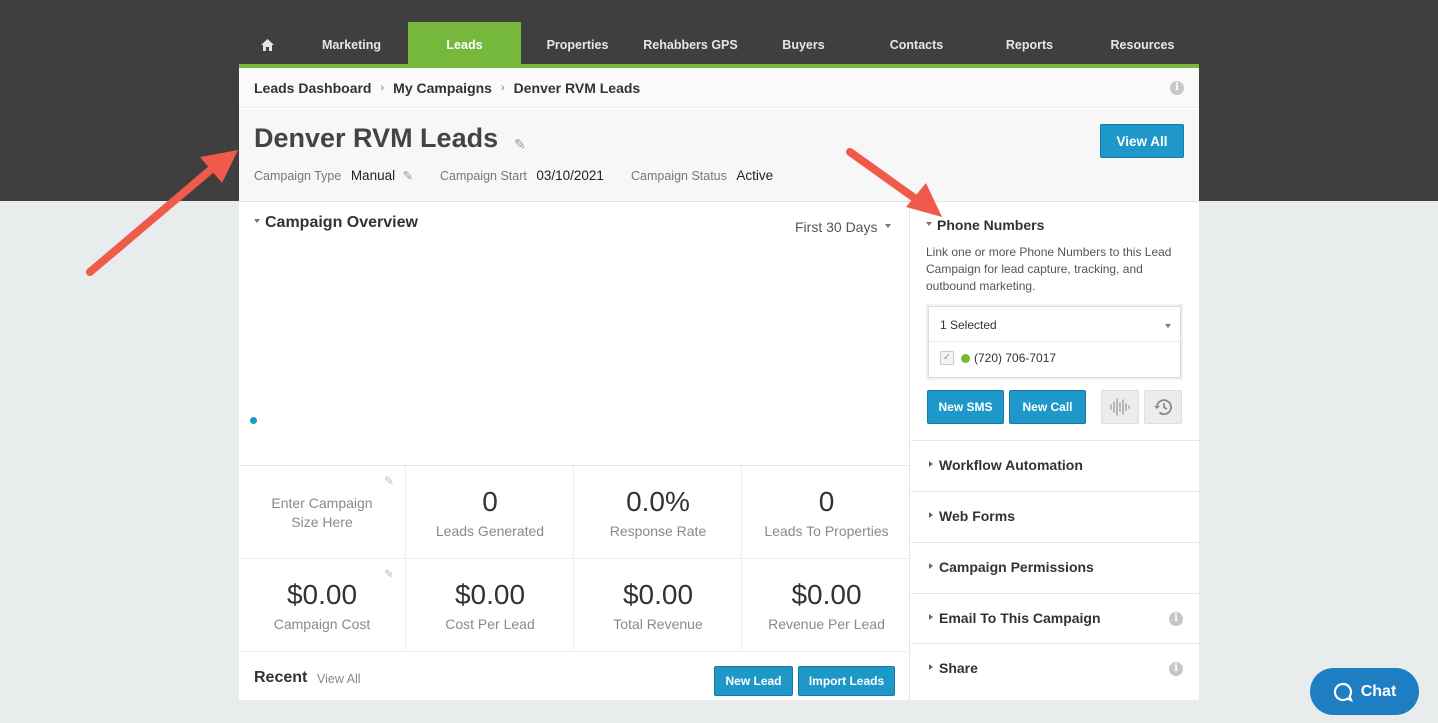  I want to click on campaign-status: Campaign Status Active, so click(702, 175).